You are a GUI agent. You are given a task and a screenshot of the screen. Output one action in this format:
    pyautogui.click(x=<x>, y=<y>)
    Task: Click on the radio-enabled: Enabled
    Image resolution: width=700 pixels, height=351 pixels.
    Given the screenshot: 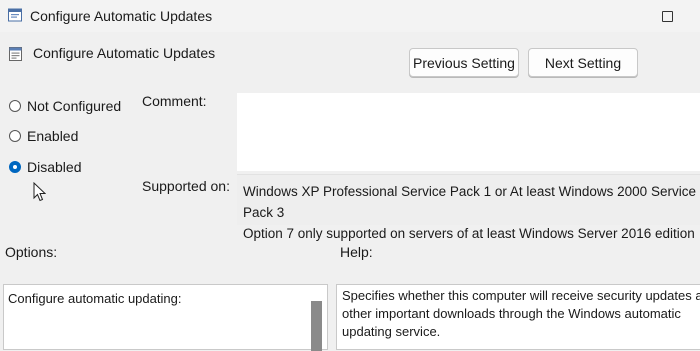 What is the action you would take?
    pyautogui.click(x=43, y=136)
    